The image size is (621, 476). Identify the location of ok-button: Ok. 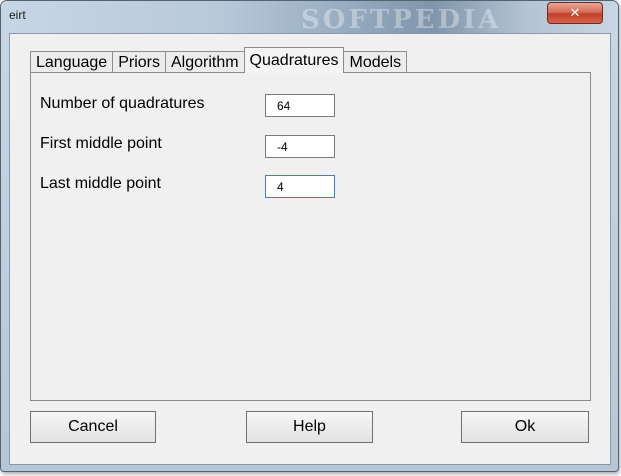
(525, 427).